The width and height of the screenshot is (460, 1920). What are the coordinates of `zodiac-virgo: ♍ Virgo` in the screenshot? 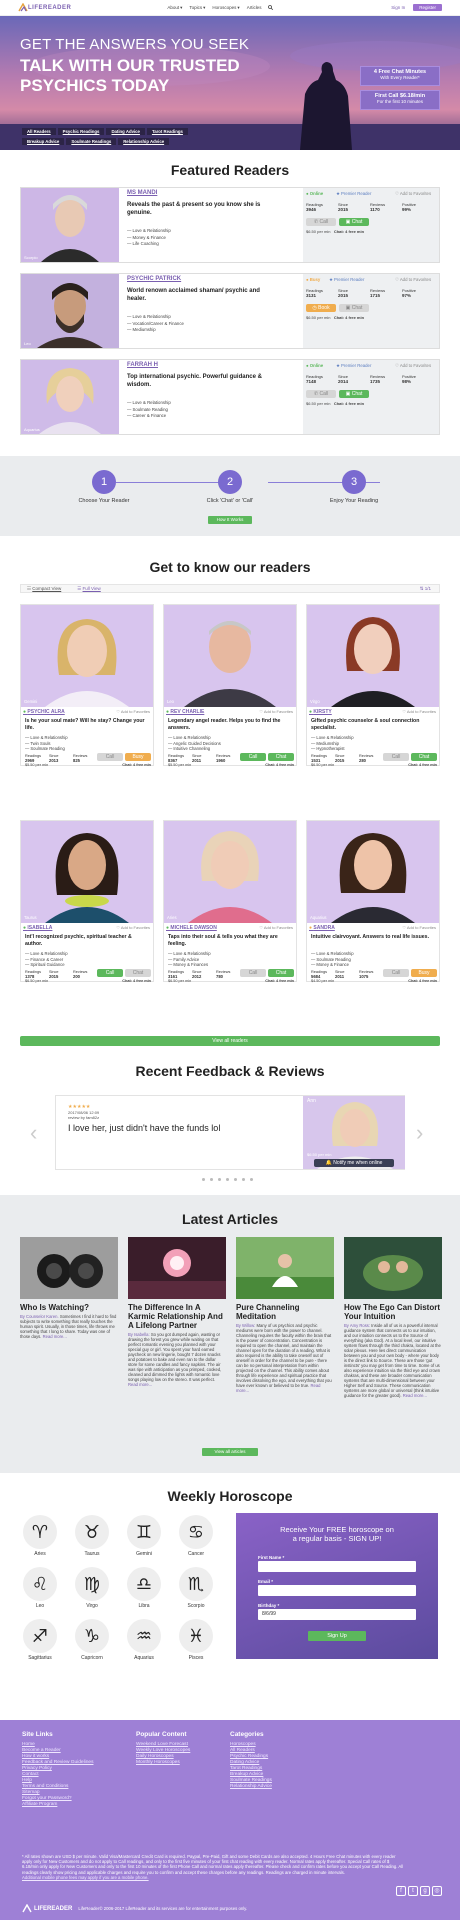 It's located at (92, 1588).